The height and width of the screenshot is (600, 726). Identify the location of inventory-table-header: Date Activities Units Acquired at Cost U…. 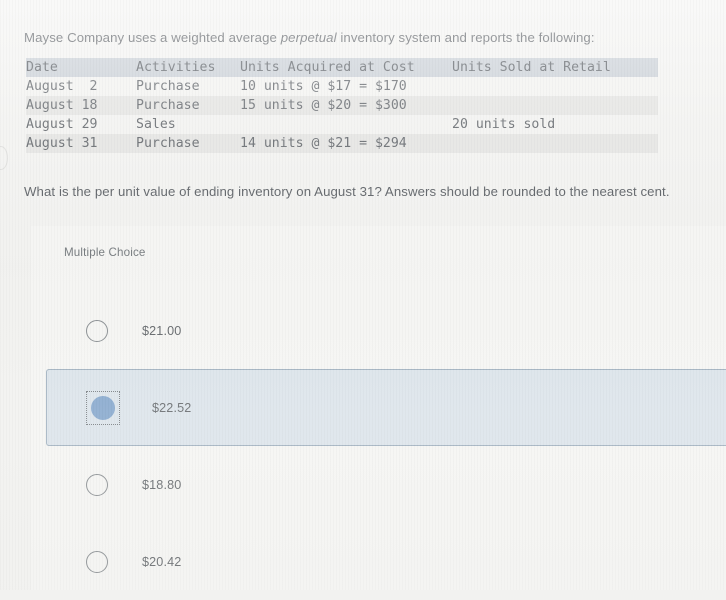
(342, 67).